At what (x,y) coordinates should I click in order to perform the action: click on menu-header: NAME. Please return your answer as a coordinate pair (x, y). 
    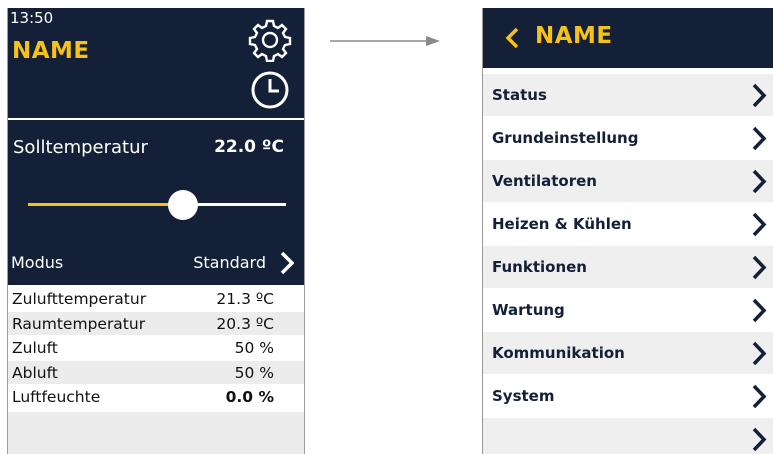
    Looking at the image, I should click on (628, 38).